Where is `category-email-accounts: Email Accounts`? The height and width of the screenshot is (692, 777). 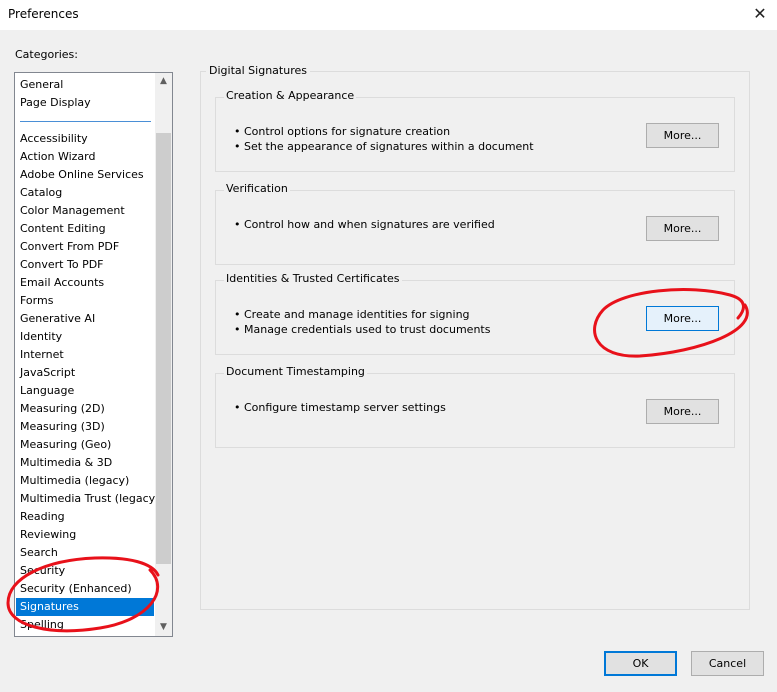
category-email-accounts: Email Accounts is located at coordinates (85, 283).